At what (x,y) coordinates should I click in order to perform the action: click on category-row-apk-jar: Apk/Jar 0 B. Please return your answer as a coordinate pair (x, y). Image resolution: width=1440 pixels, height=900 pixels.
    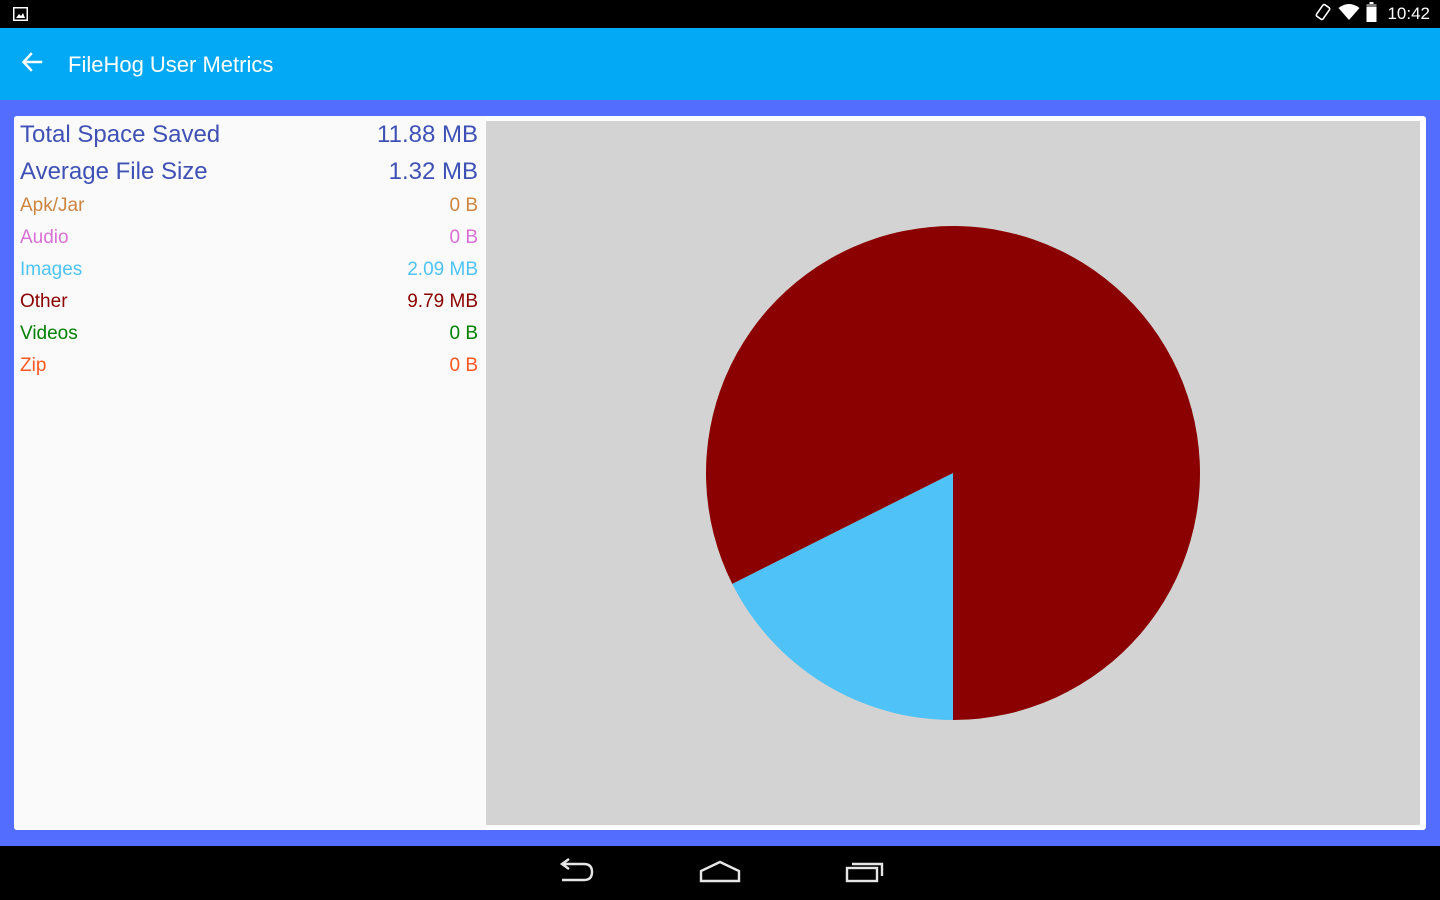
    Looking at the image, I should click on (249, 206).